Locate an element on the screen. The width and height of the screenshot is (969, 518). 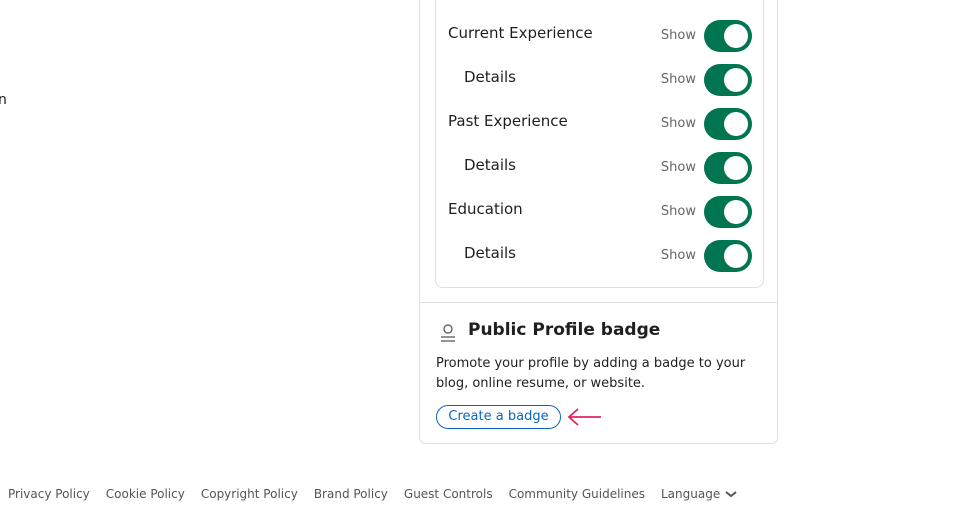
visibility-row-education: Education Show is located at coordinates (600, 212).